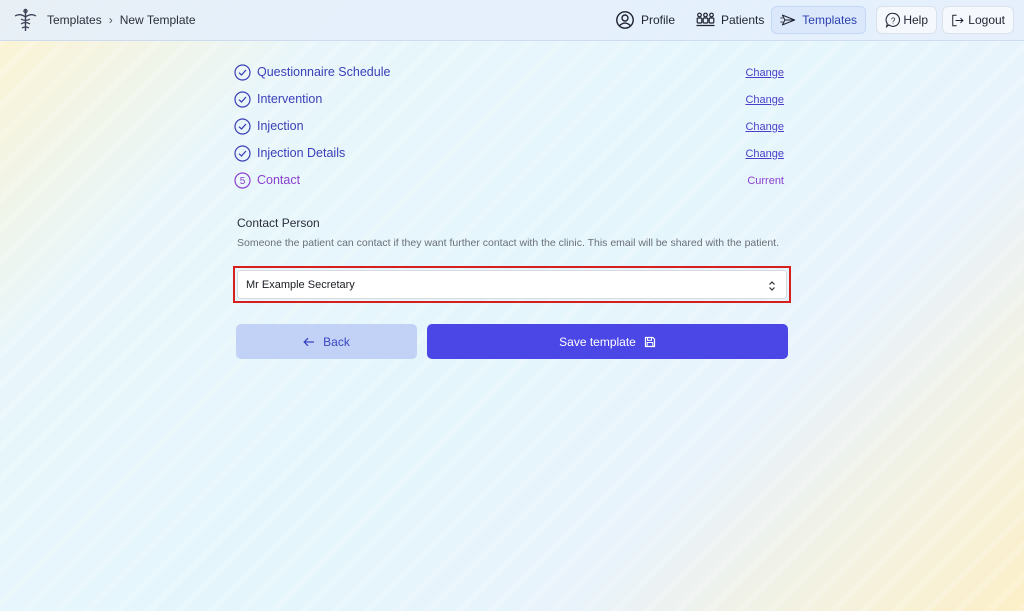 Image resolution: width=1024 pixels, height=611 pixels. What do you see at coordinates (279, 180) in the screenshot?
I see `step-label: Contact` at bounding box center [279, 180].